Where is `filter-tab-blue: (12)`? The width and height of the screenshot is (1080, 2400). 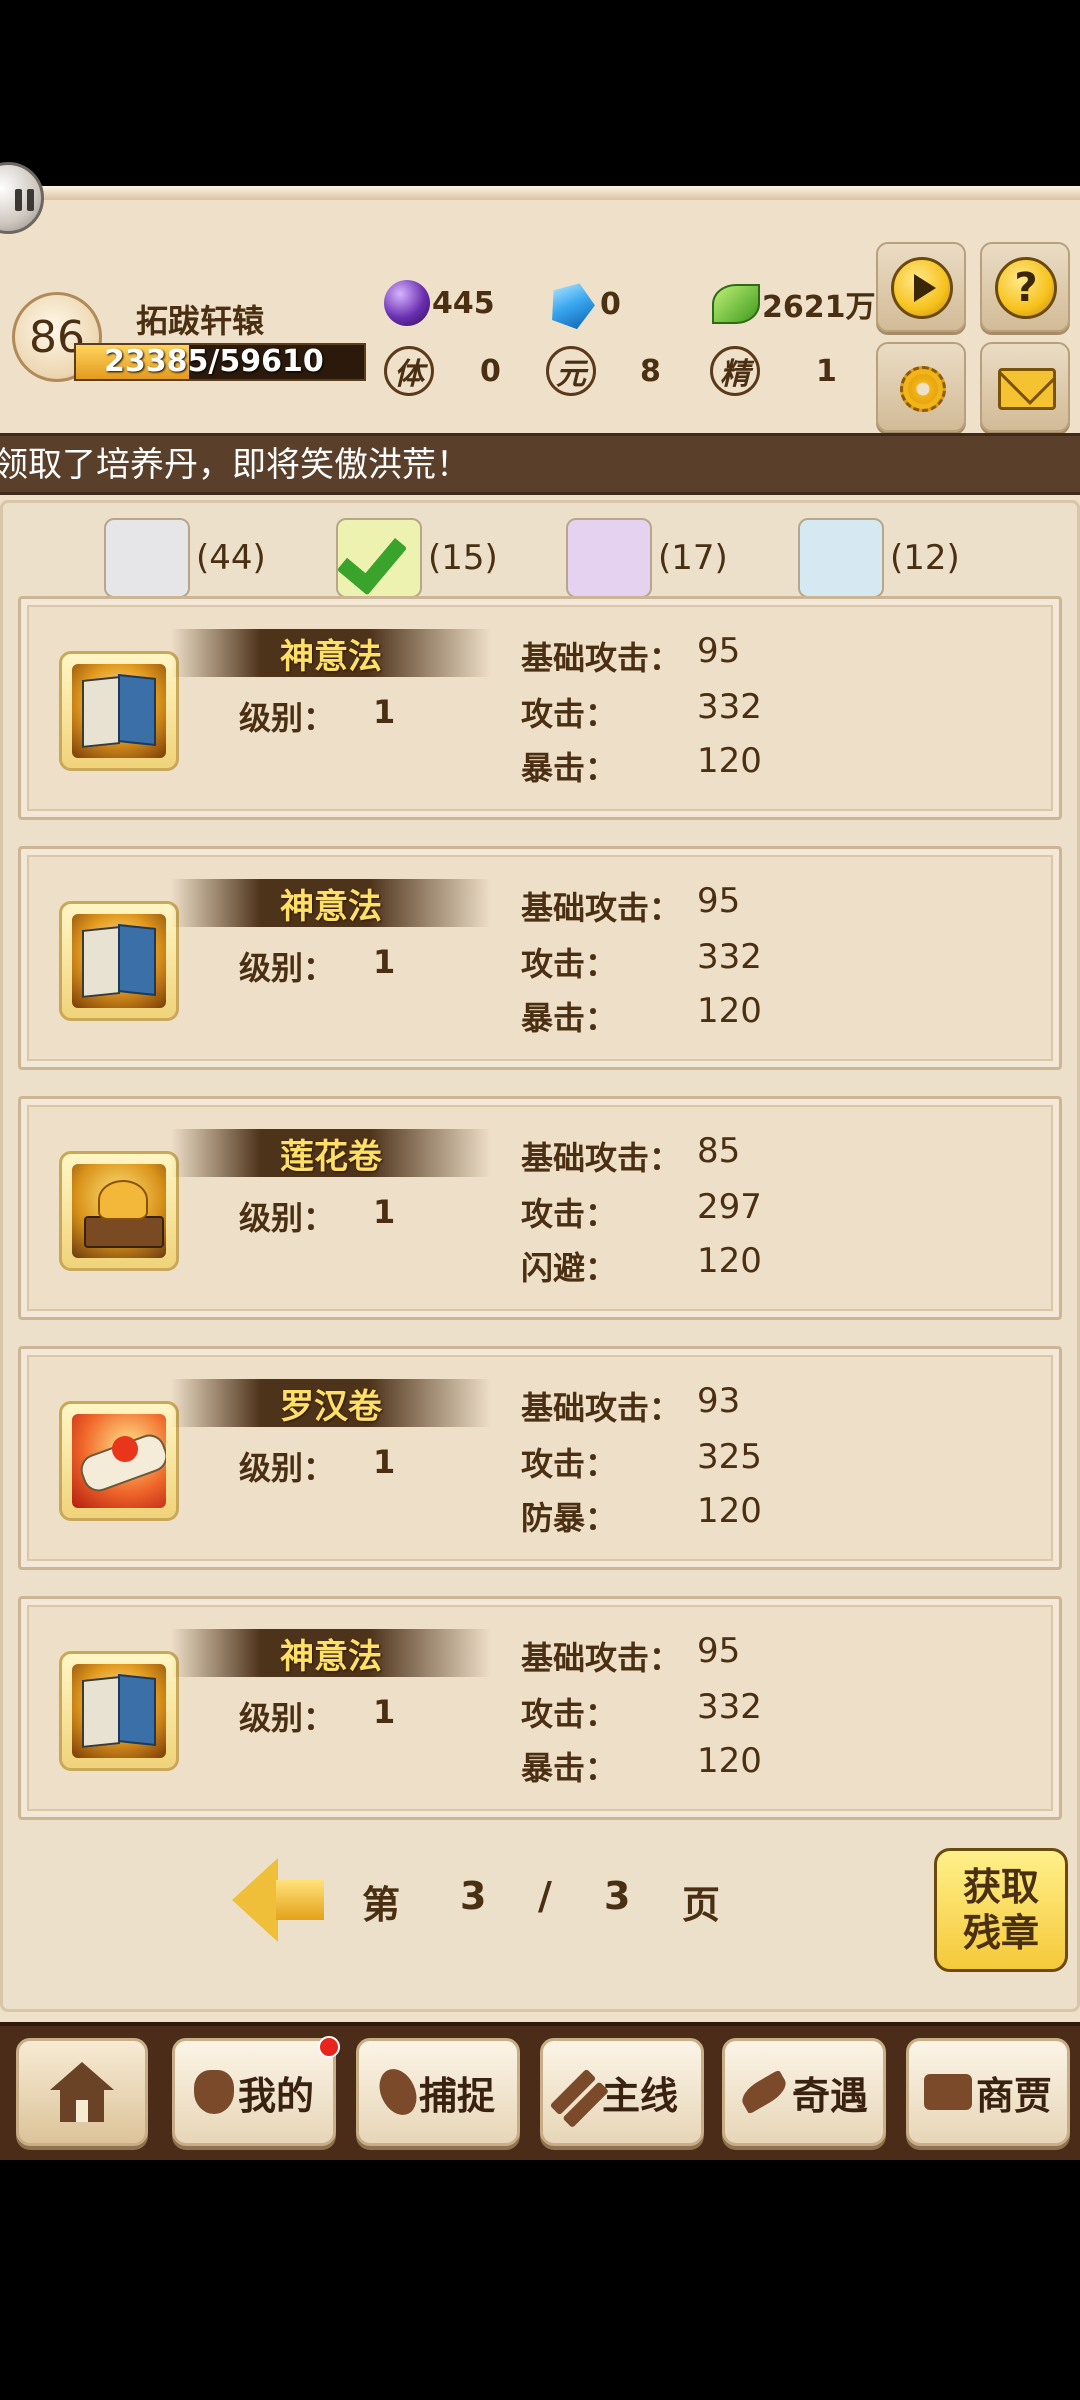 filter-tab-blue: (12) is located at coordinates (879, 558).